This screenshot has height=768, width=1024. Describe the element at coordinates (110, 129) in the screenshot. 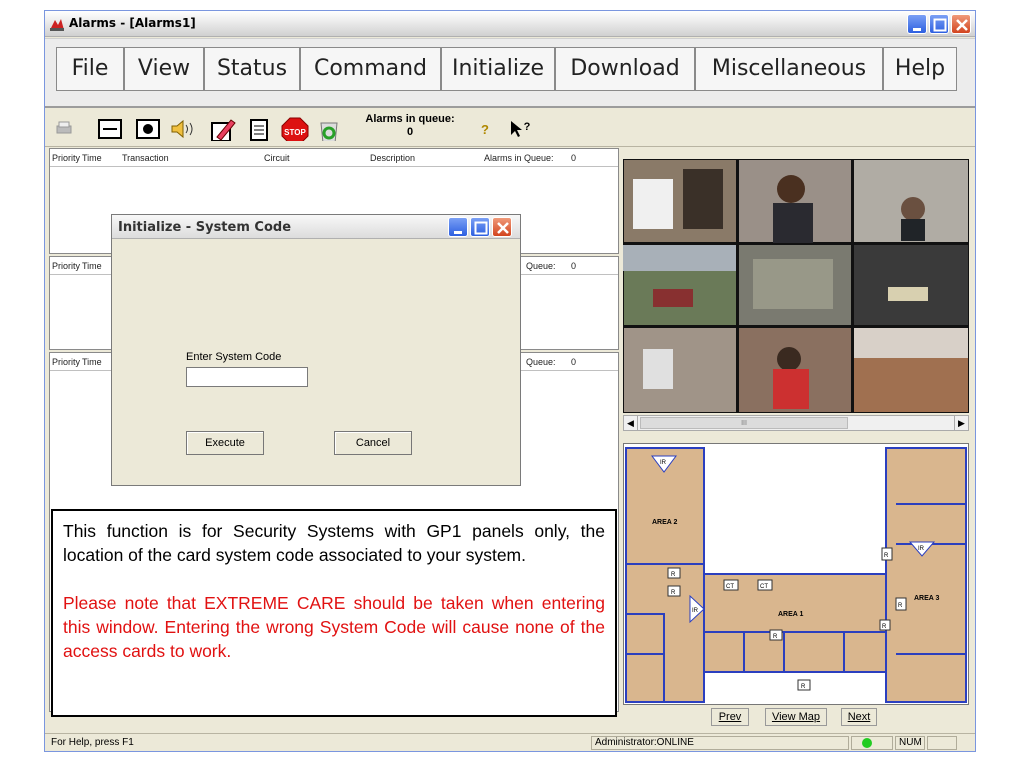

I see `minimize-button-icon` at that location.